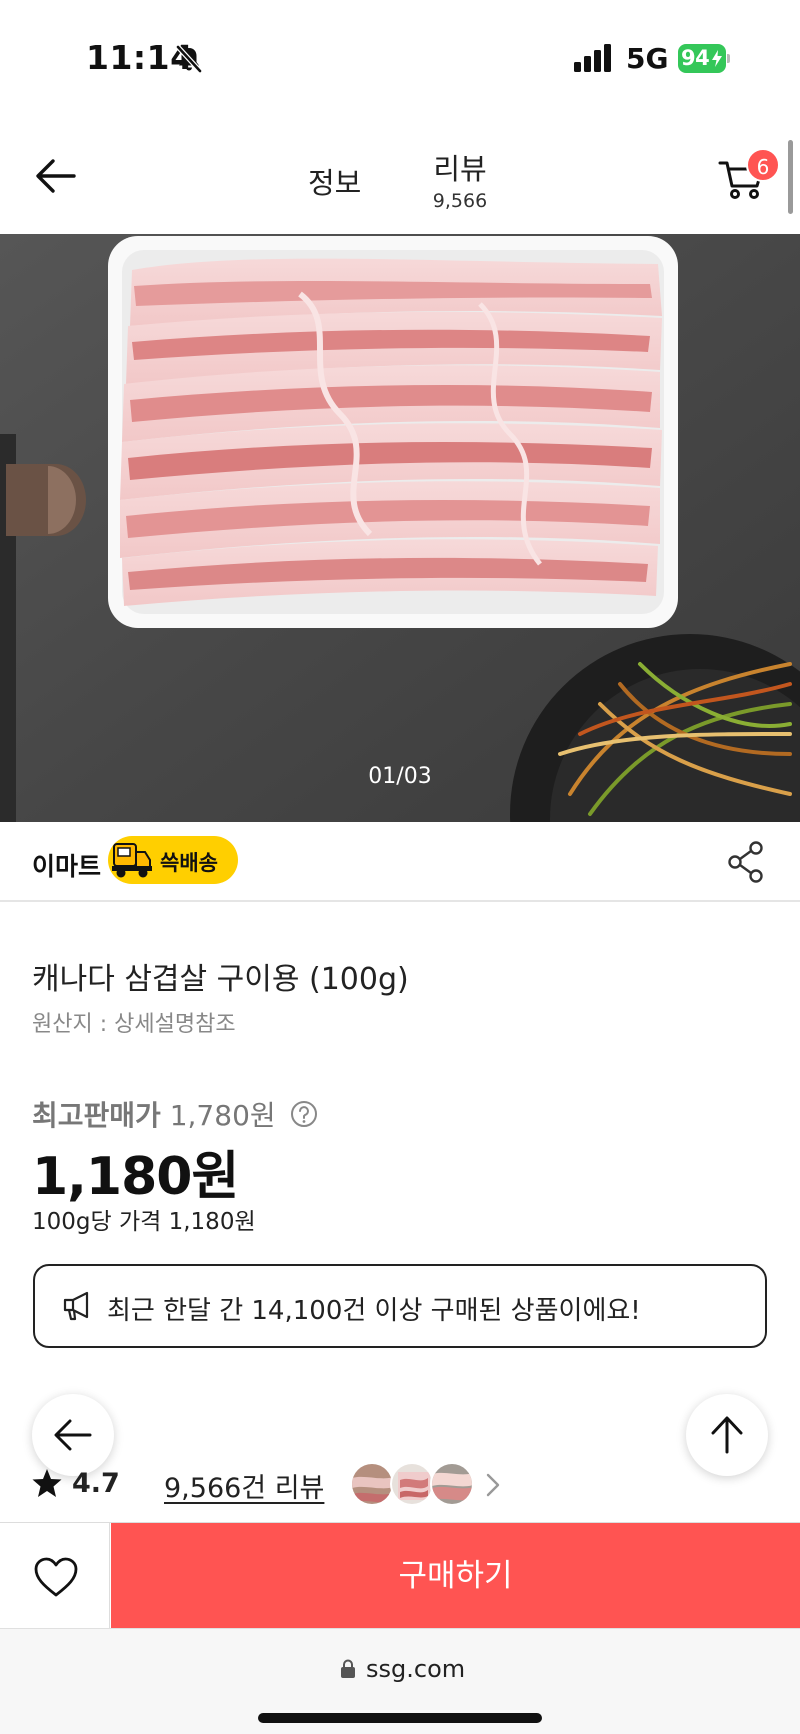  What do you see at coordinates (460, 201) in the screenshot?
I see `tab-review-count: 9,566` at bounding box center [460, 201].